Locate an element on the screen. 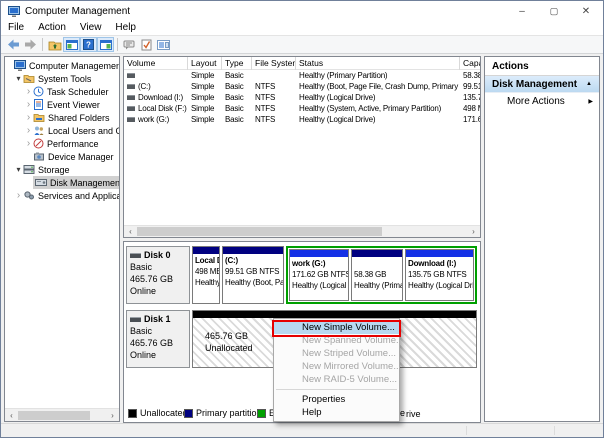 This screenshot has width=604, height=438. tree-item-task-scheduler: › Task Scheduler is located at coordinates (62, 91).